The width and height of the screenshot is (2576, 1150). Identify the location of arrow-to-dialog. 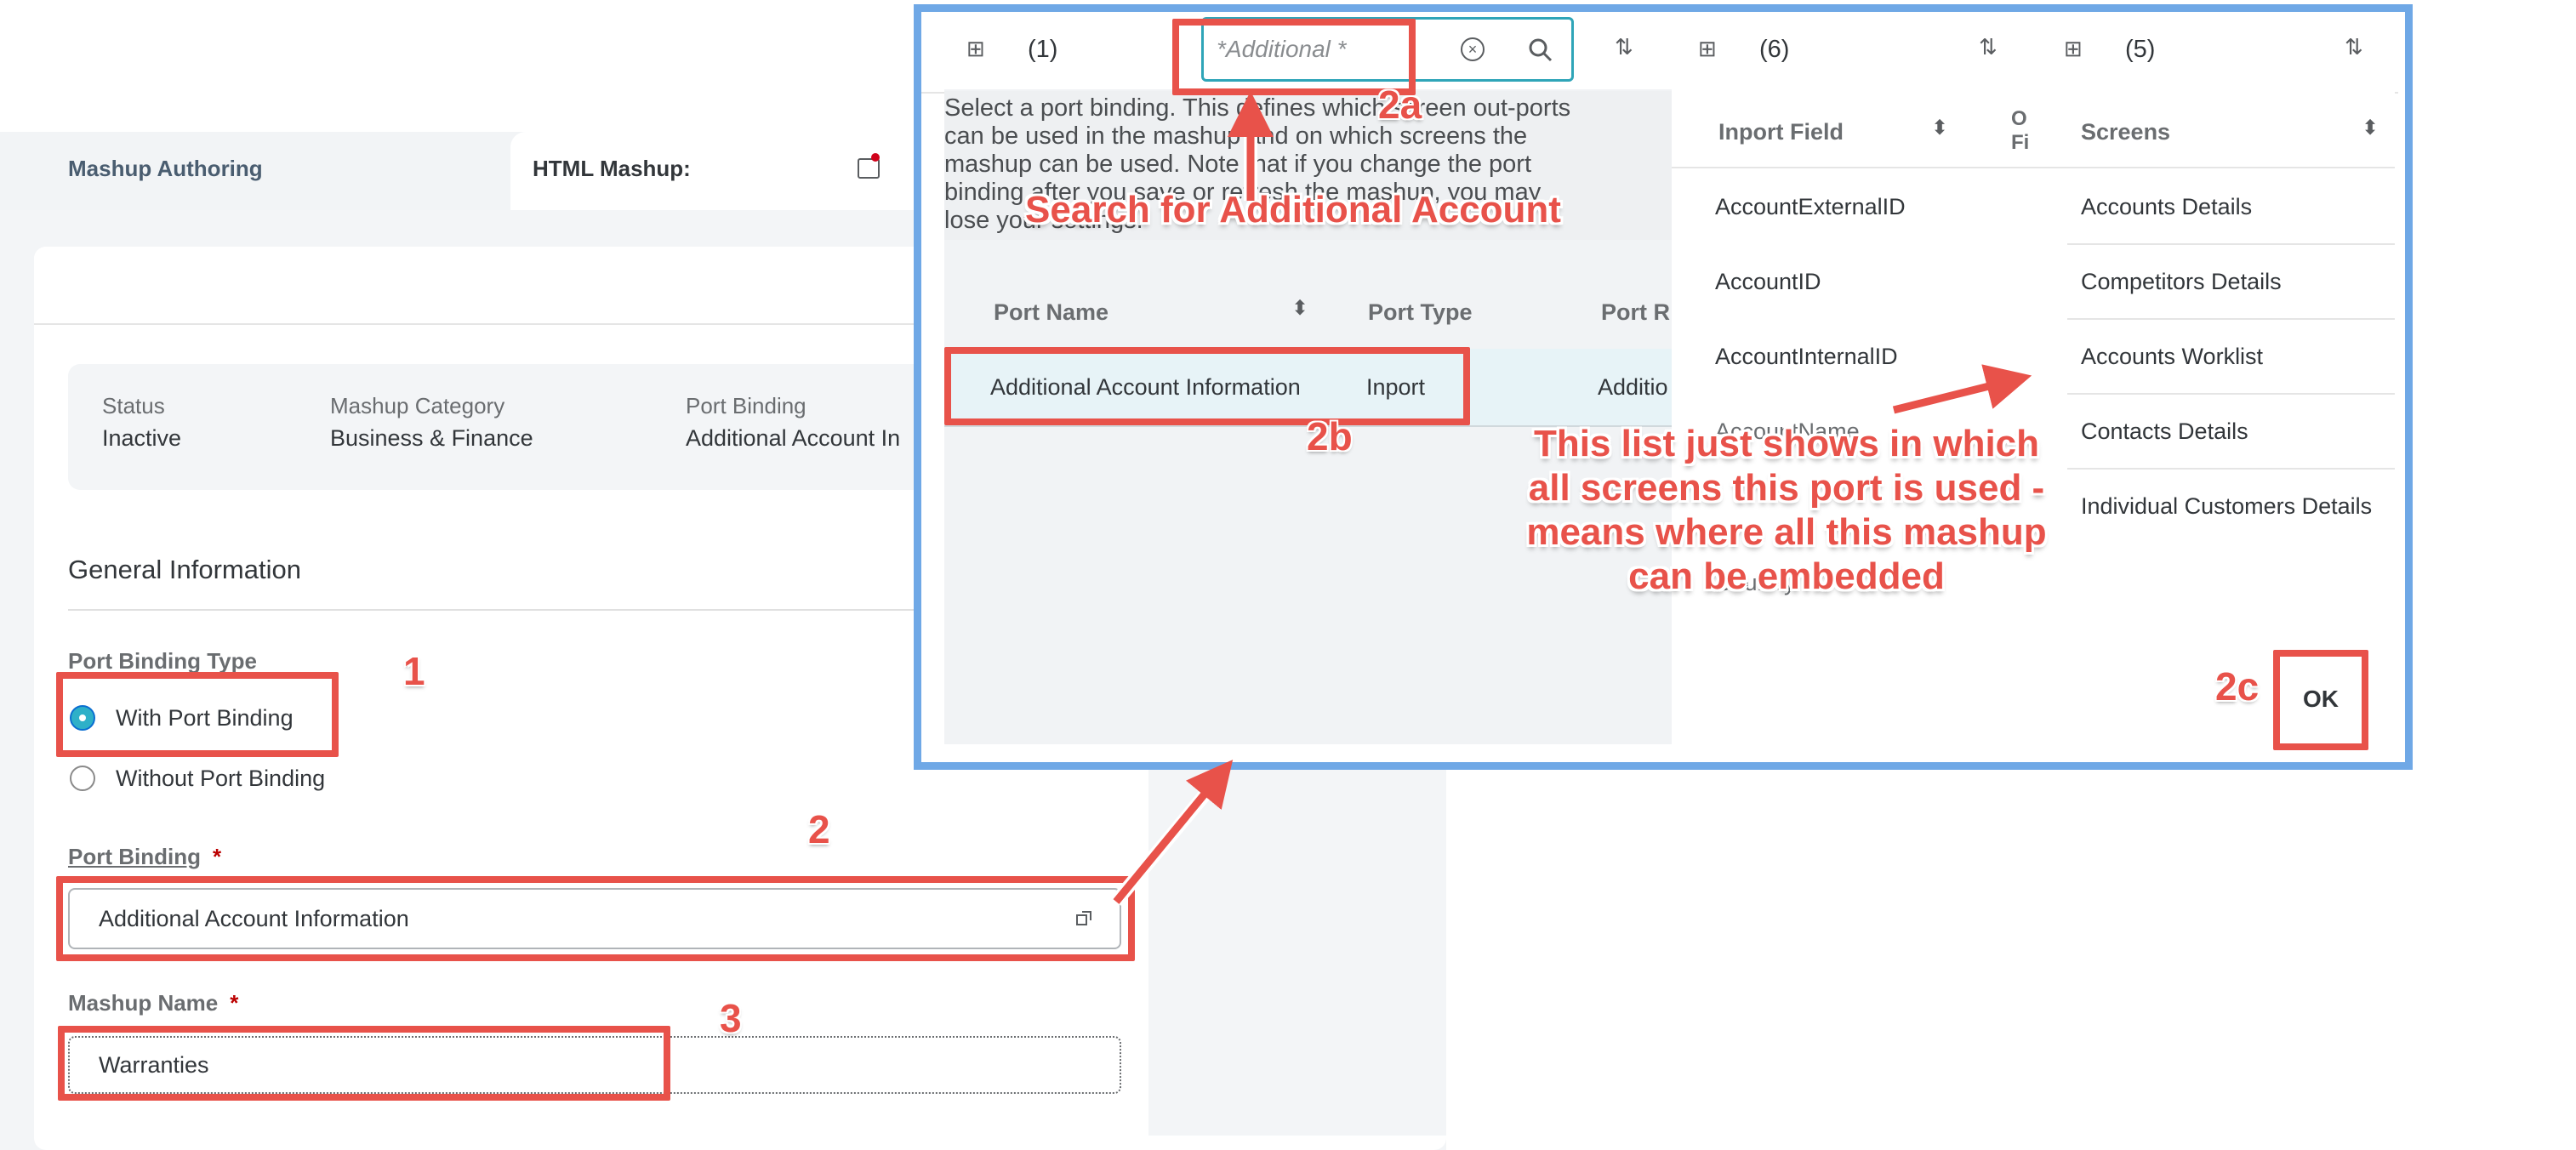
(1172, 833).